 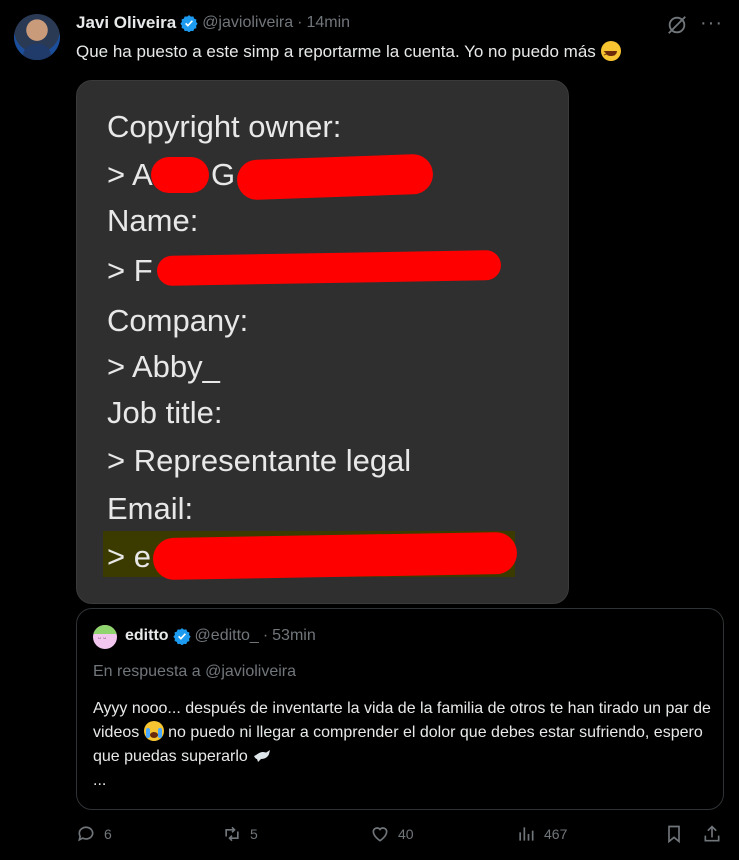 What do you see at coordinates (37, 37) in the screenshot?
I see `author-avatar` at bounding box center [37, 37].